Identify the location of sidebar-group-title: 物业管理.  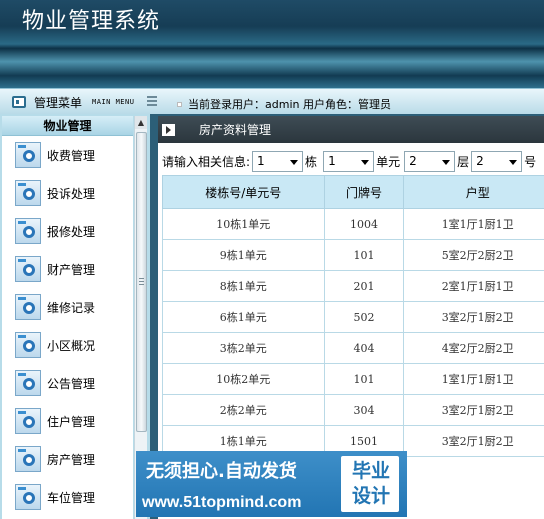
(67, 126).